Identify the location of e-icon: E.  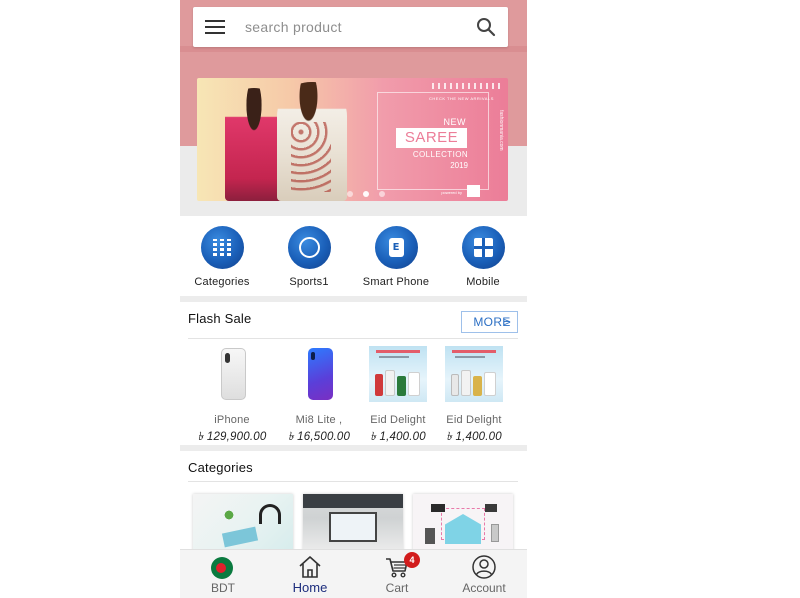
(396, 247).